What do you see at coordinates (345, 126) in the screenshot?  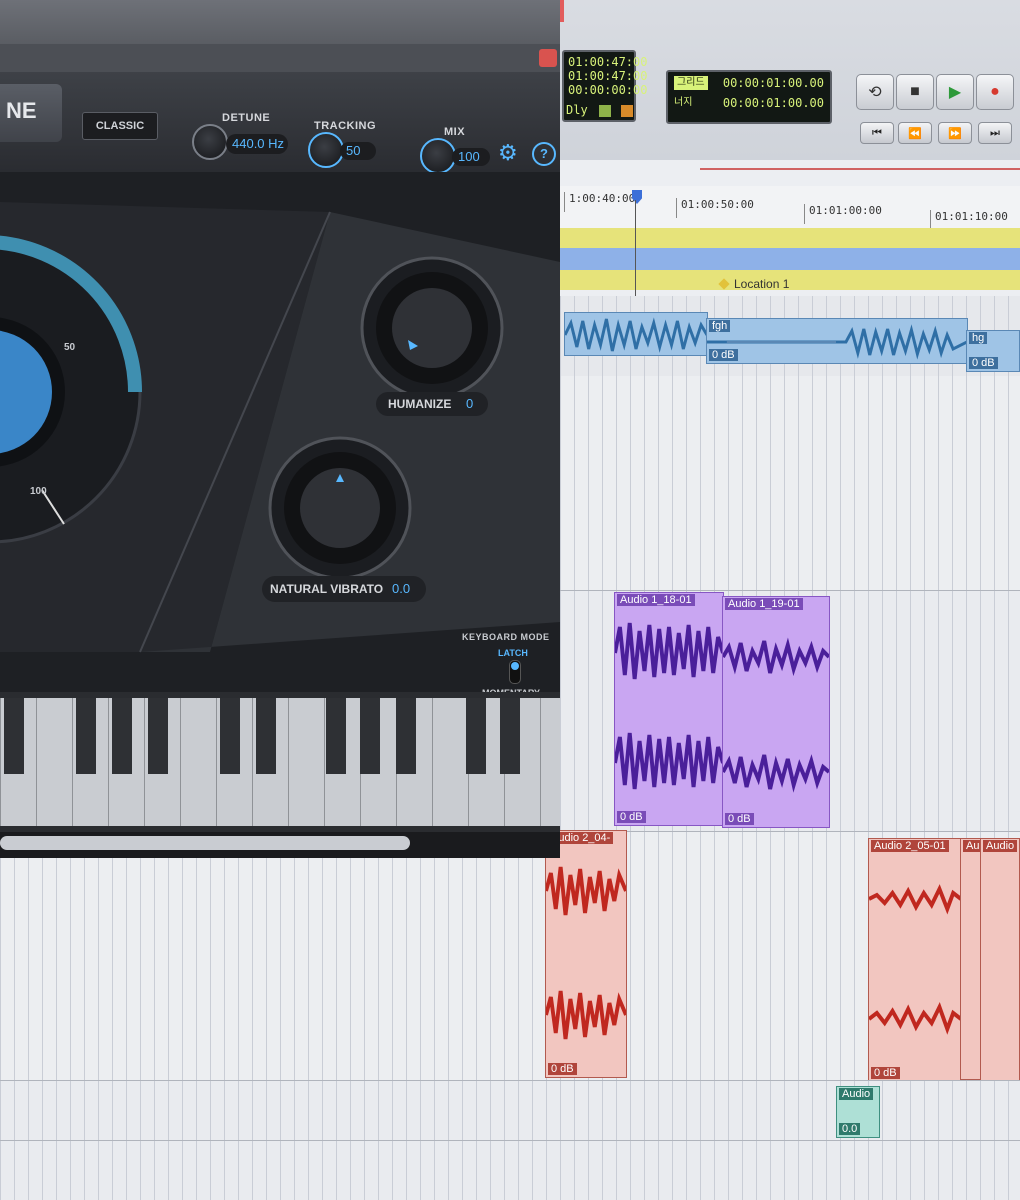 I see `tracking-label: TRACKING` at bounding box center [345, 126].